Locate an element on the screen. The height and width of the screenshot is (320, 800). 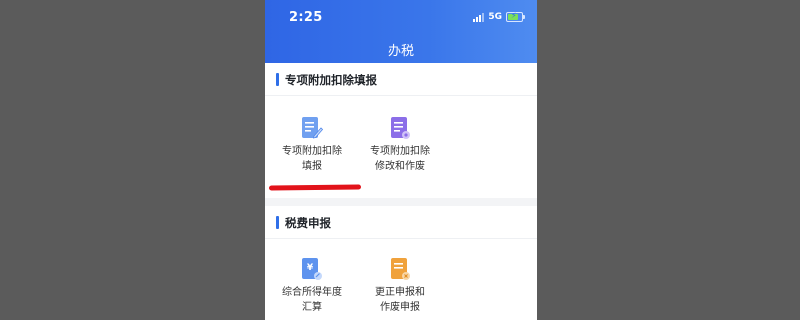
section-title: 专项附加扣除填报 is located at coordinates (331, 80).